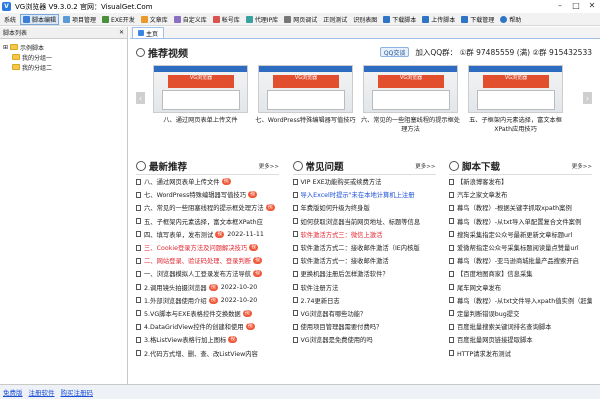  What do you see at coordinates (438, 19) in the screenshot?
I see `toolbar-upload-script-button: 上传脚本` at bounding box center [438, 19].